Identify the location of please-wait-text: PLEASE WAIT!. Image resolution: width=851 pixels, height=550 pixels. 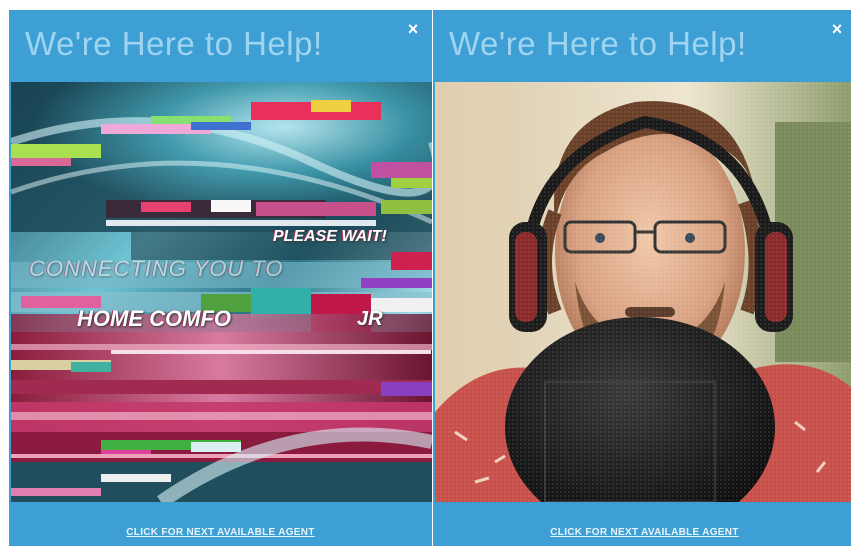
(330, 236).